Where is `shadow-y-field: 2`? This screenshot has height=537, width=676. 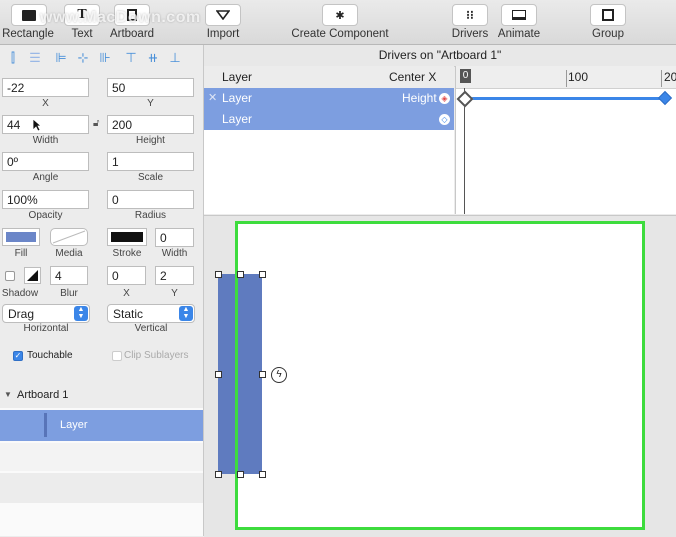
shadow-y-field: 2 is located at coordinates (174, 275).